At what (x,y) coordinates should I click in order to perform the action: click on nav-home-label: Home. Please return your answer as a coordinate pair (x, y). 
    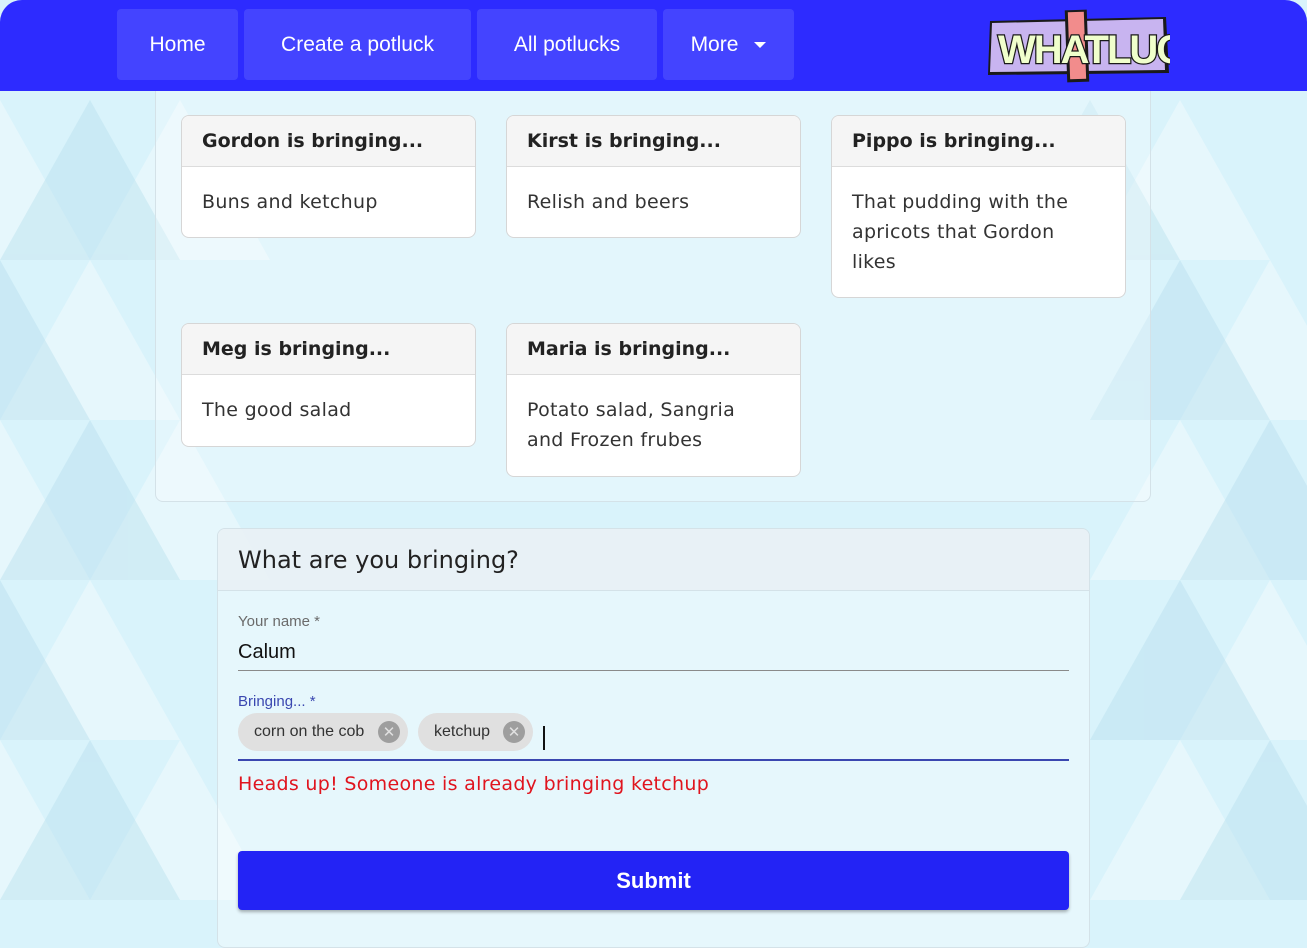
    Looking at the image, I should click on (177, 44).